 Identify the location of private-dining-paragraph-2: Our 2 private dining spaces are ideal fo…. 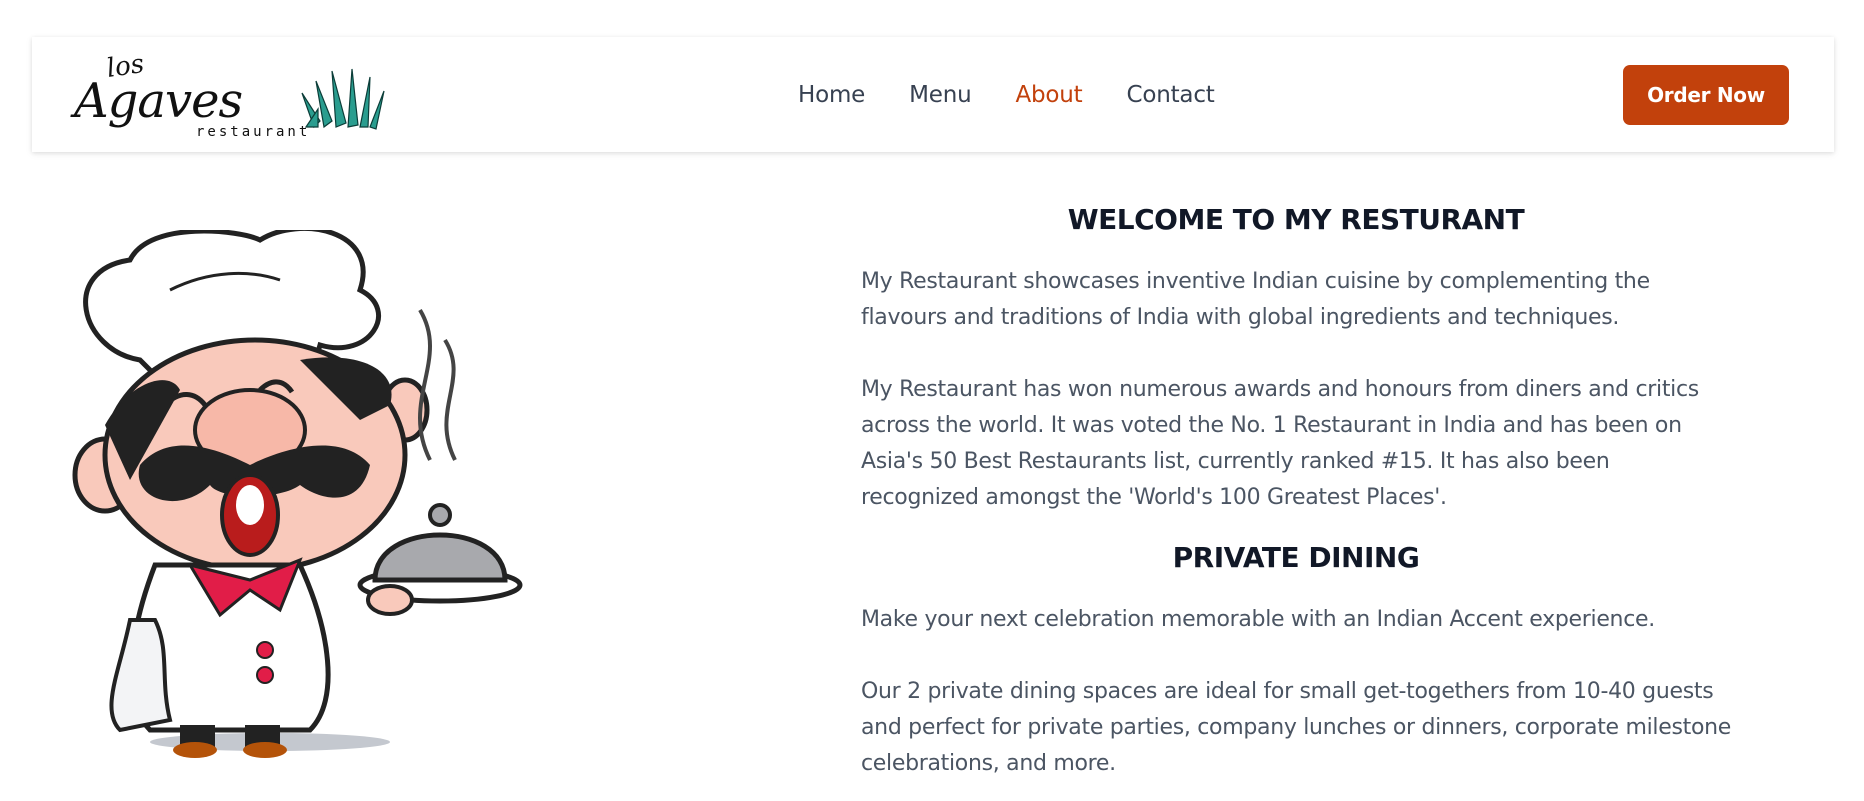
(1296, 727).